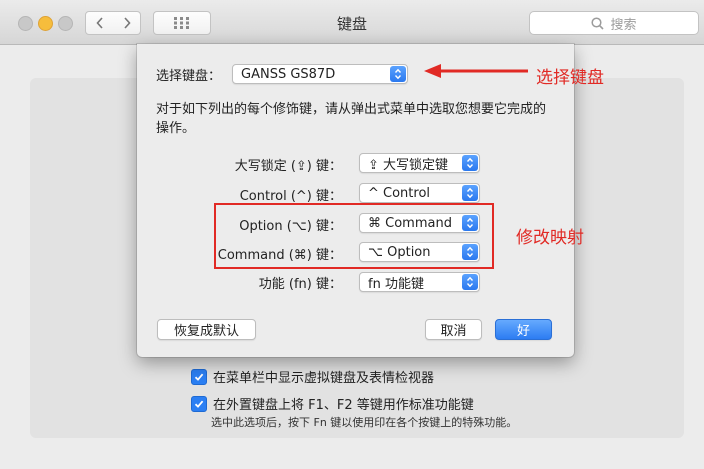 The height and width of the screenshot is (469, 704). I want to click on ok-button: 好, so click(523, 329).